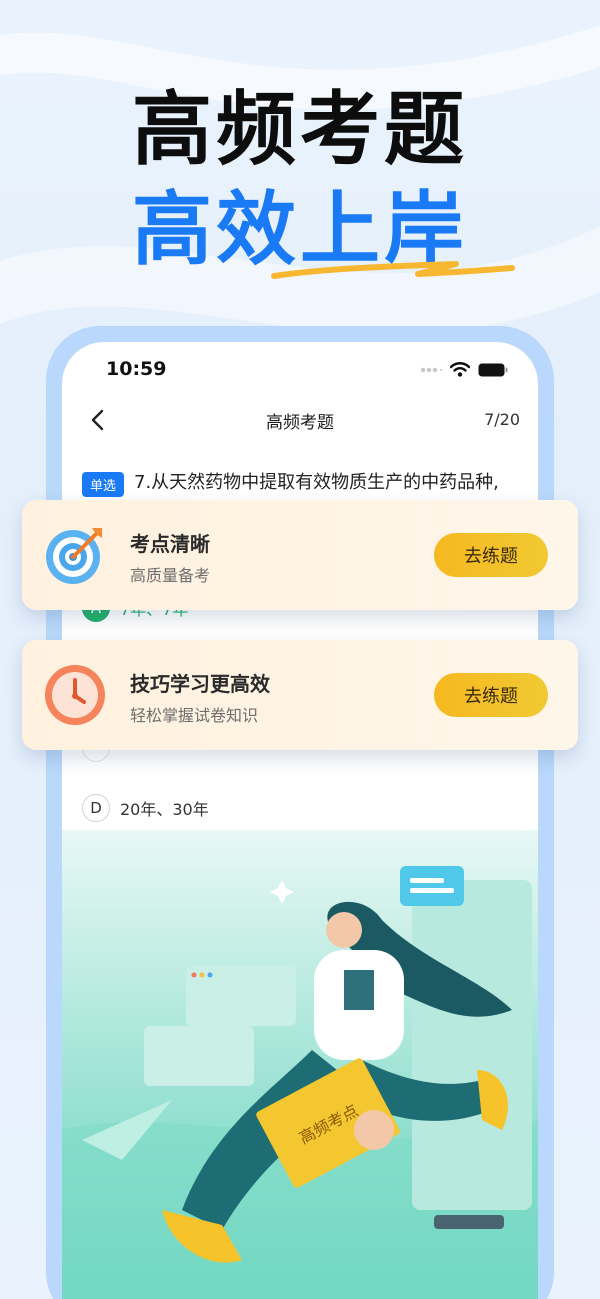  What do you see at coordinates (300, 555) in the screenshot?
I see `feature-card-key-points: 考点清晰 高质量备考 去练题` at bounding box center [300, 555].